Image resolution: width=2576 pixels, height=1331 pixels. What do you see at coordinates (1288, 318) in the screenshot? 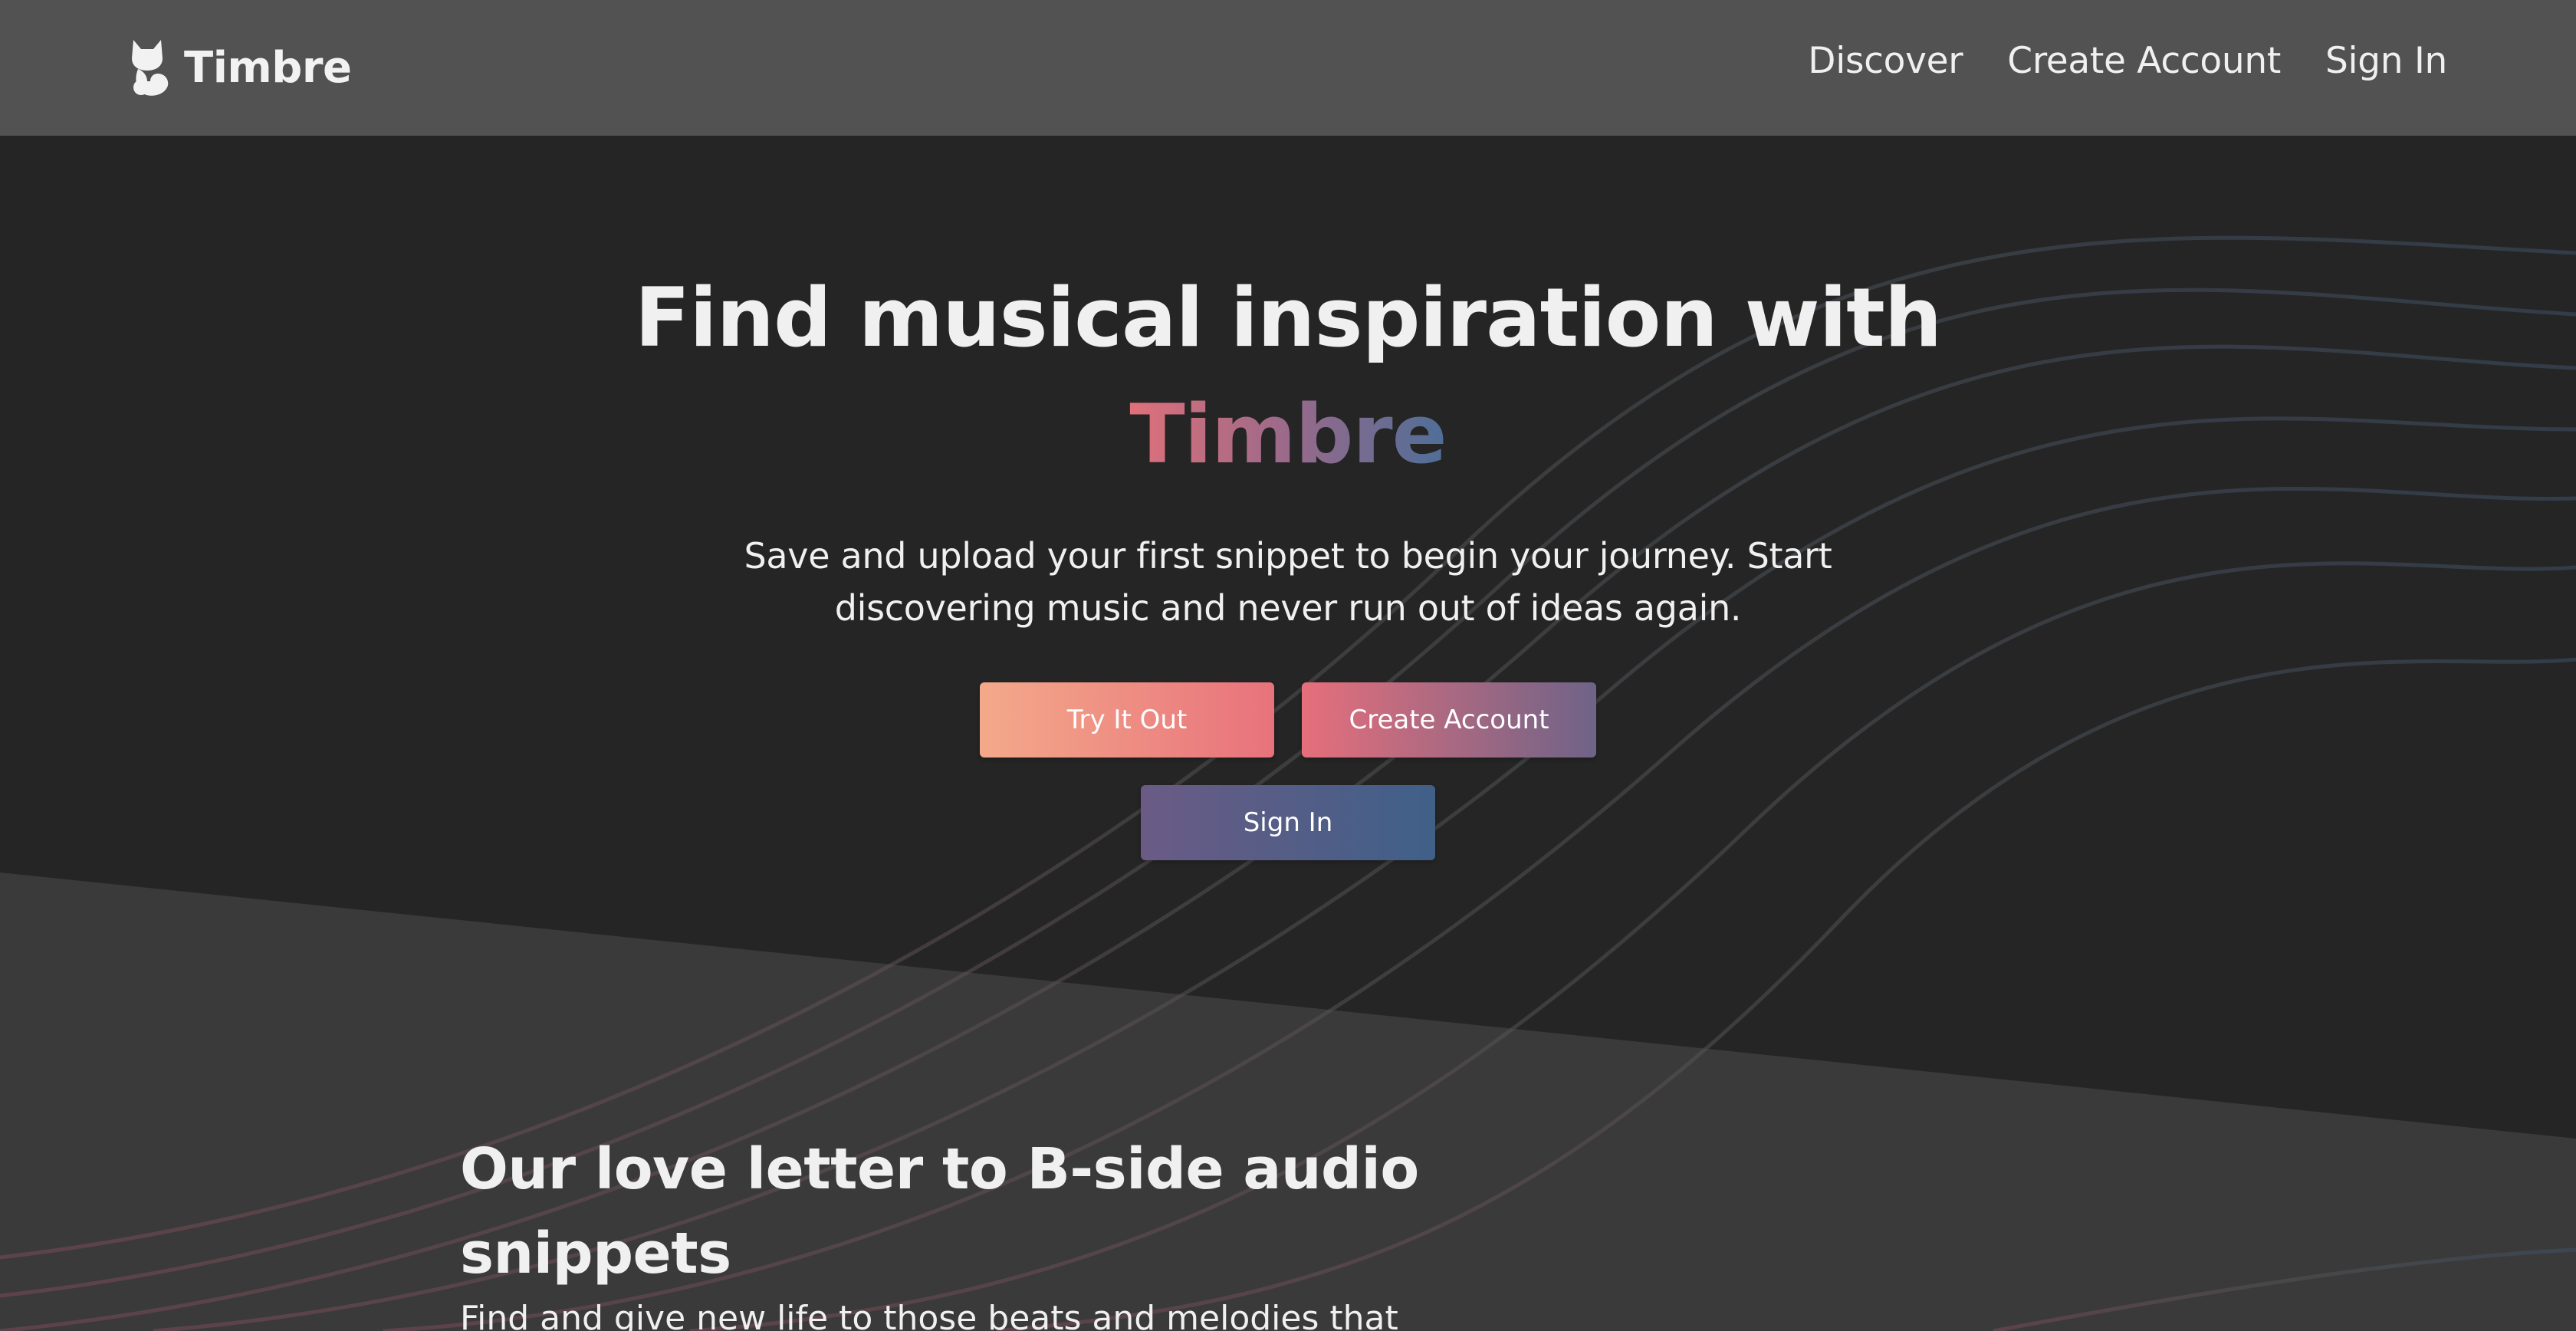
I see `hero-title: Find musical inspiration with` at bounding box center [1288, 318].